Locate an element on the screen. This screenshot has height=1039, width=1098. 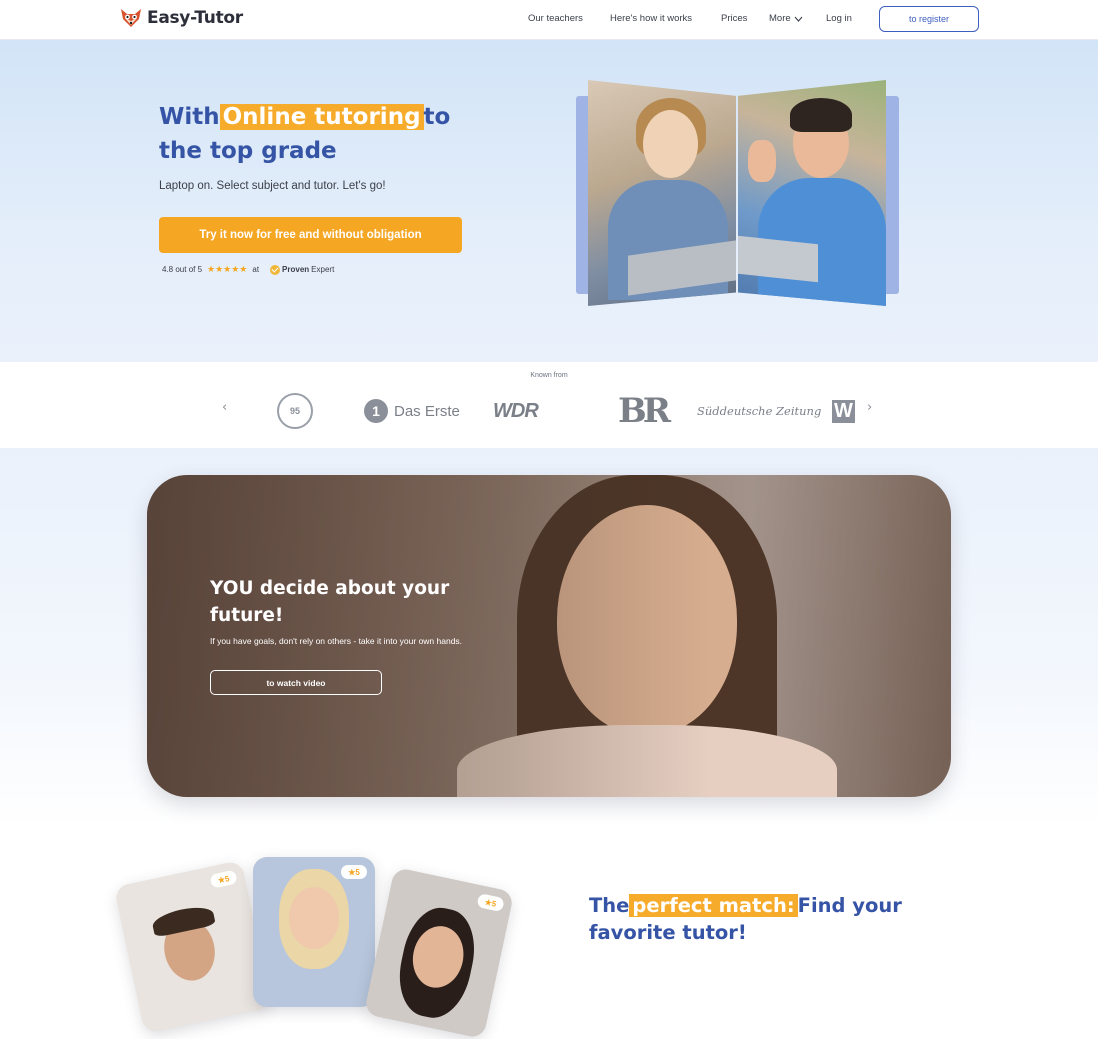
chevron-down-icon is located at coordinates (798, 19).